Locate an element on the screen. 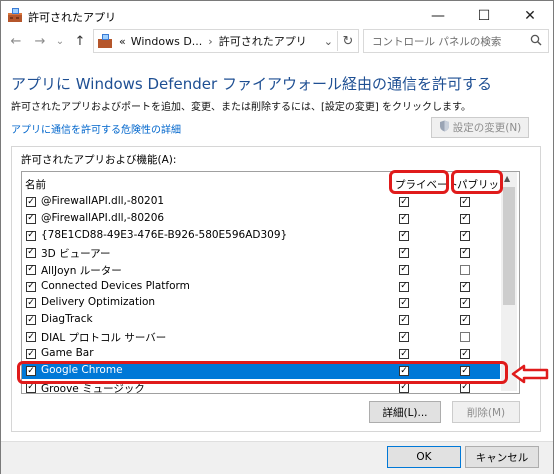  up-arrow-icon: ↑ is located at coordinates (80, 41).